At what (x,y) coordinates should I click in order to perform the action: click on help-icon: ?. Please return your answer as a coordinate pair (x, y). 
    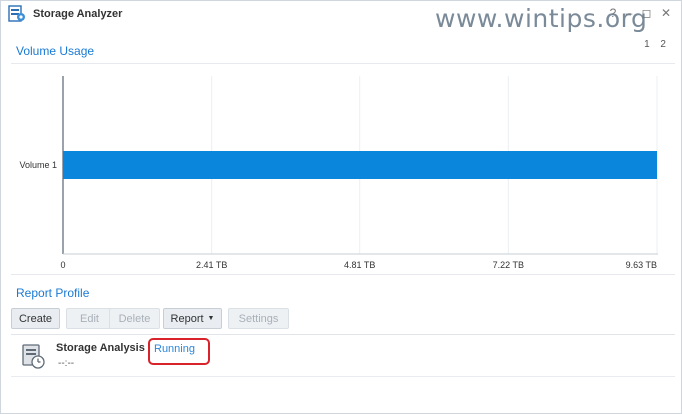
    Looking at the image, I should click on (613, 13).